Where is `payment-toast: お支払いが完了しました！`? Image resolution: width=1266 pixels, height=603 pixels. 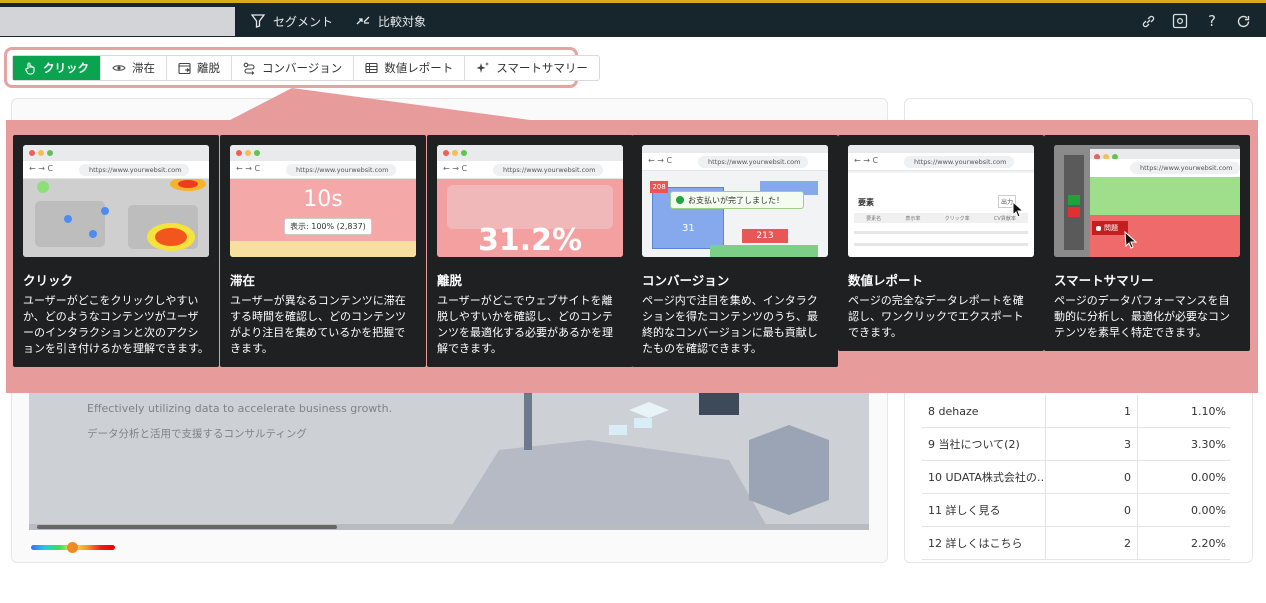
payment-toast: お支払いが完了しました！ is located at coordinates (737, 200).